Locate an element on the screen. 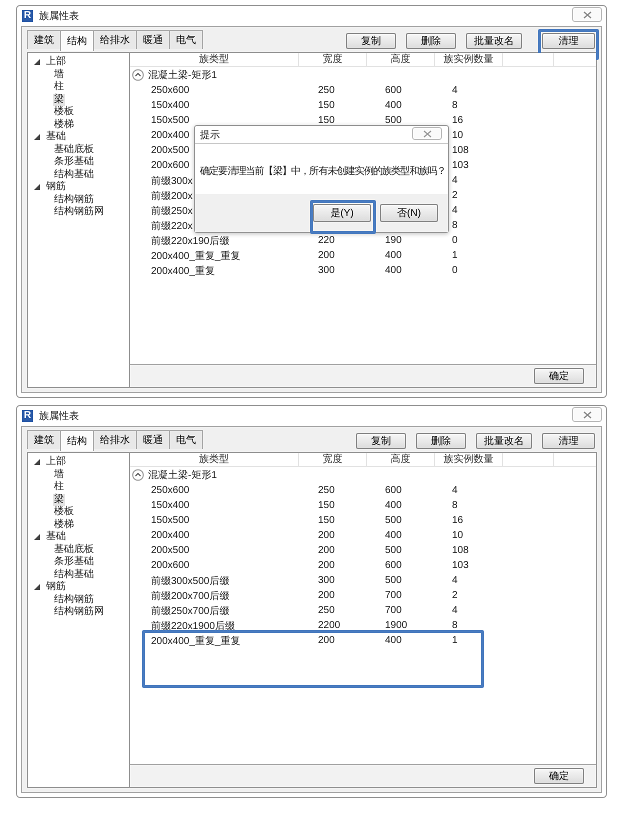 The image size is (631, 816). table-cell: 700 is located at coordinates (393, 610).